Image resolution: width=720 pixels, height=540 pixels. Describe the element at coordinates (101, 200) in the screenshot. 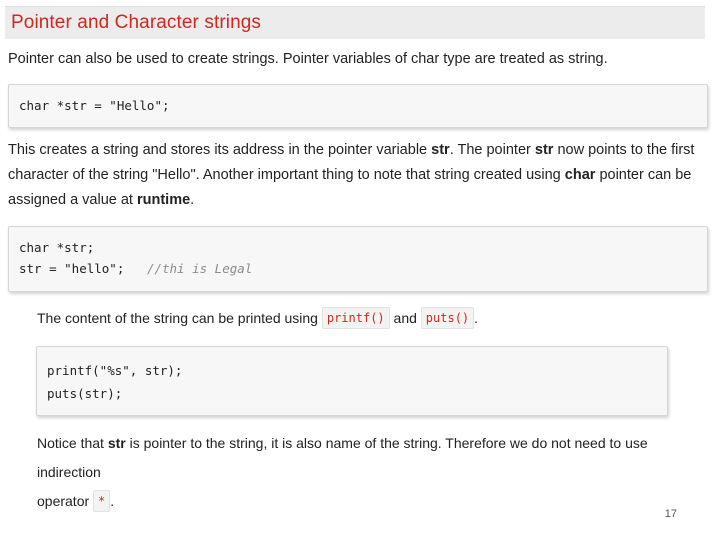

I see `paragraph-line: assigned a value at runtime.` at that location.